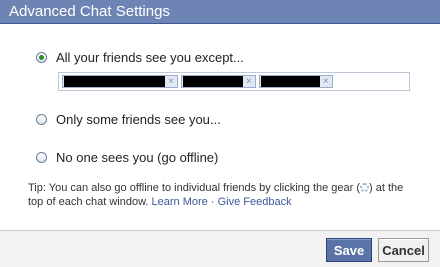 This screenshot has width=440, height=267. I want to click on radio-selected-dot, so click(41, 57).